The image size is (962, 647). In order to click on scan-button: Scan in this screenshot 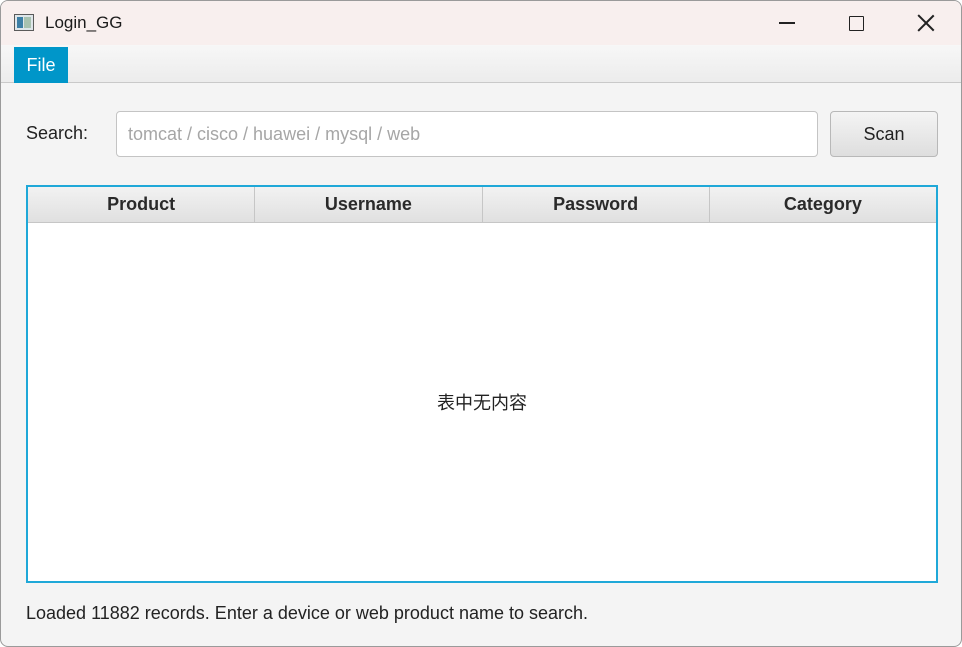, I will do `click(884, 134)`.